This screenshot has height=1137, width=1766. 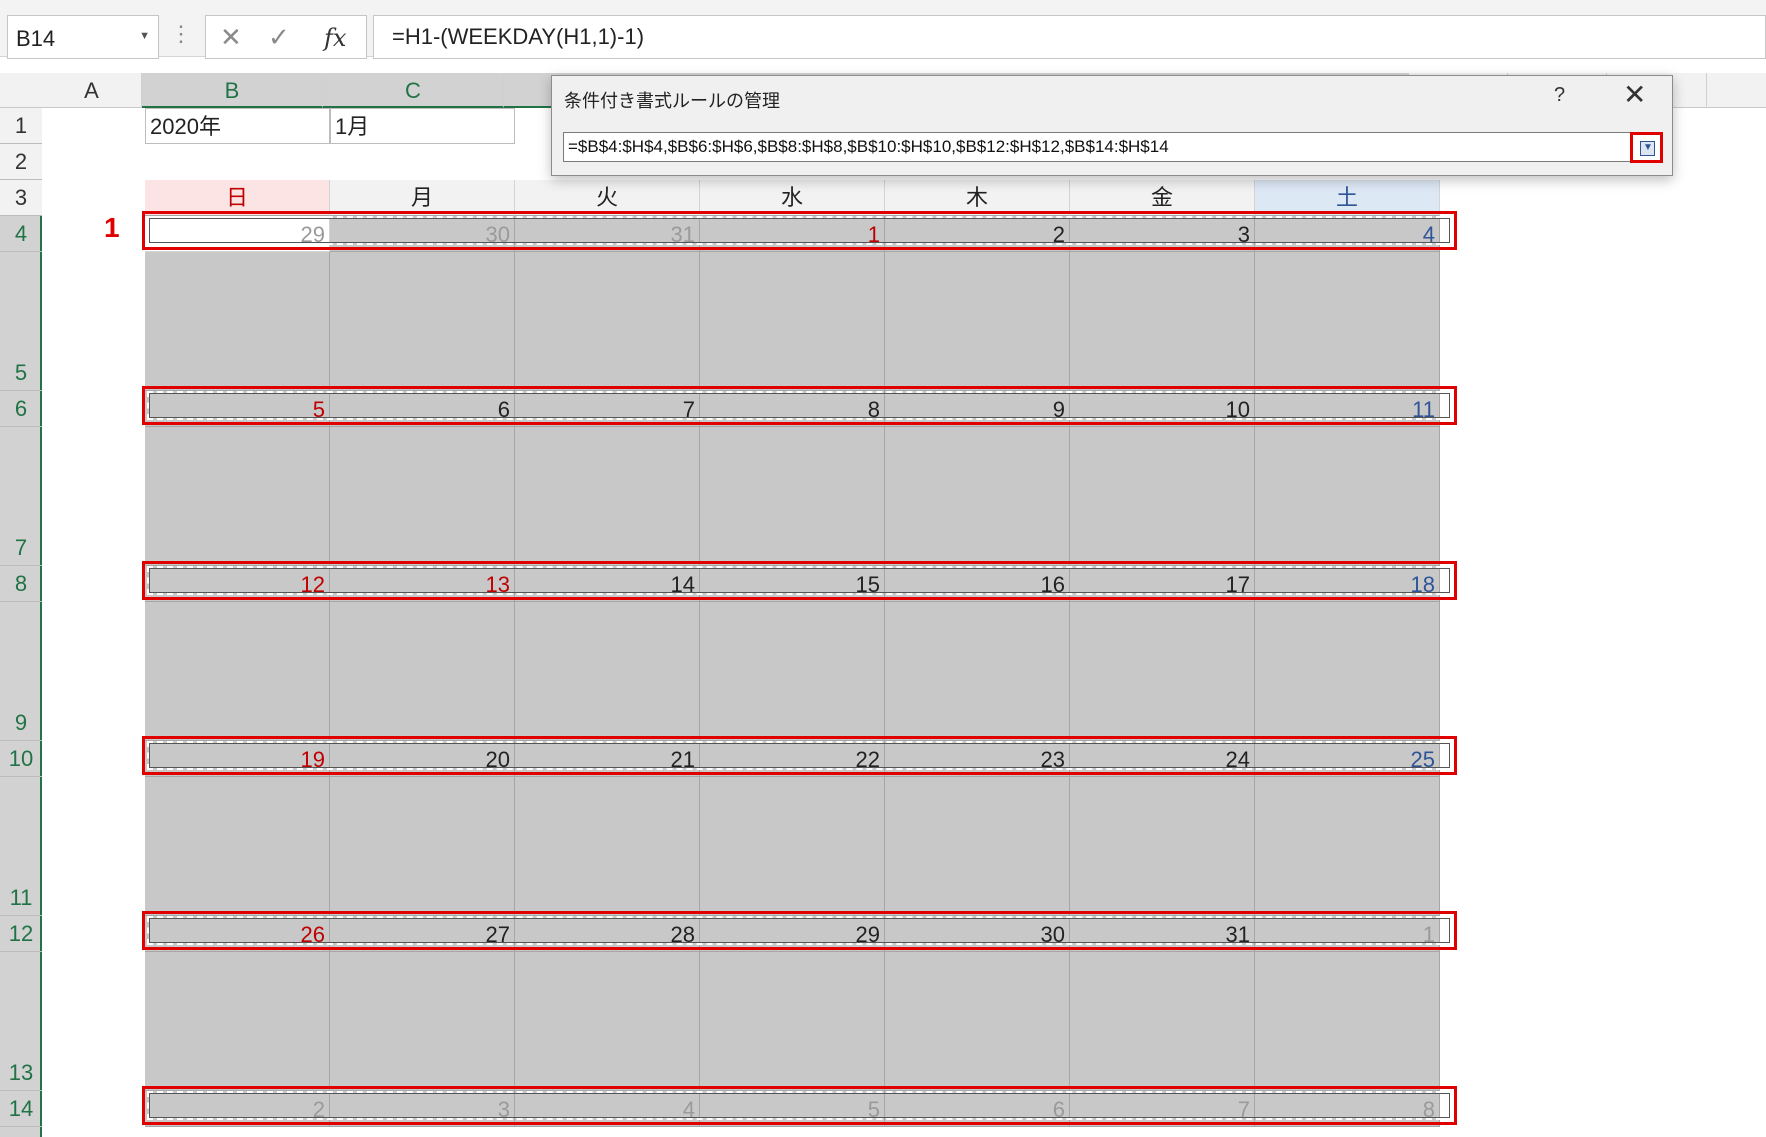 I want to click on row-number: 1, so click(x=21, y=125).